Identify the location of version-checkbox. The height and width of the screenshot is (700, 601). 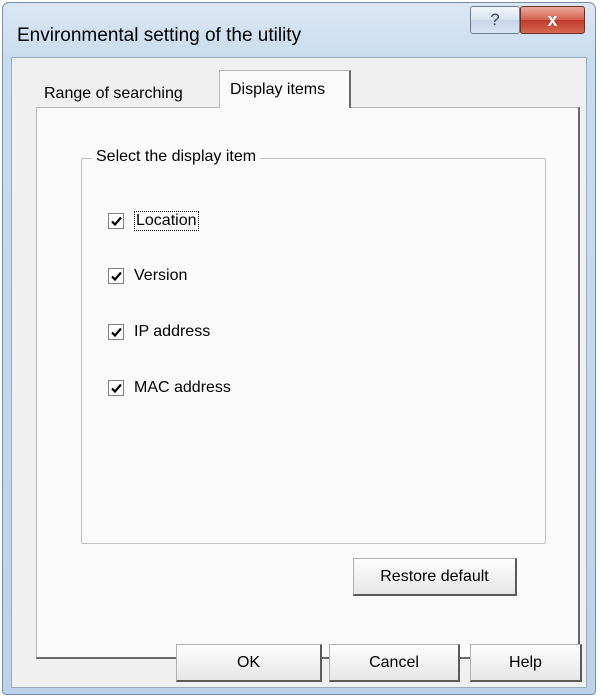
(116, 276).